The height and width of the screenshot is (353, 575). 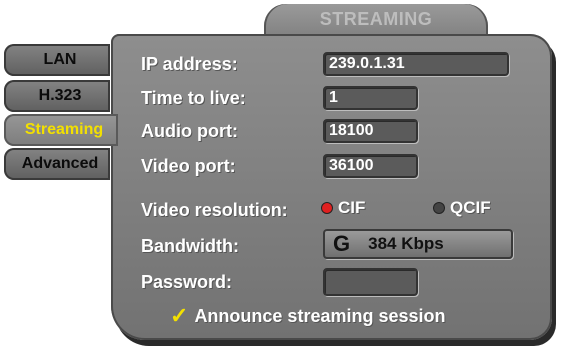 I want to click on swirl-icon: G, so click(x=342, y=243).